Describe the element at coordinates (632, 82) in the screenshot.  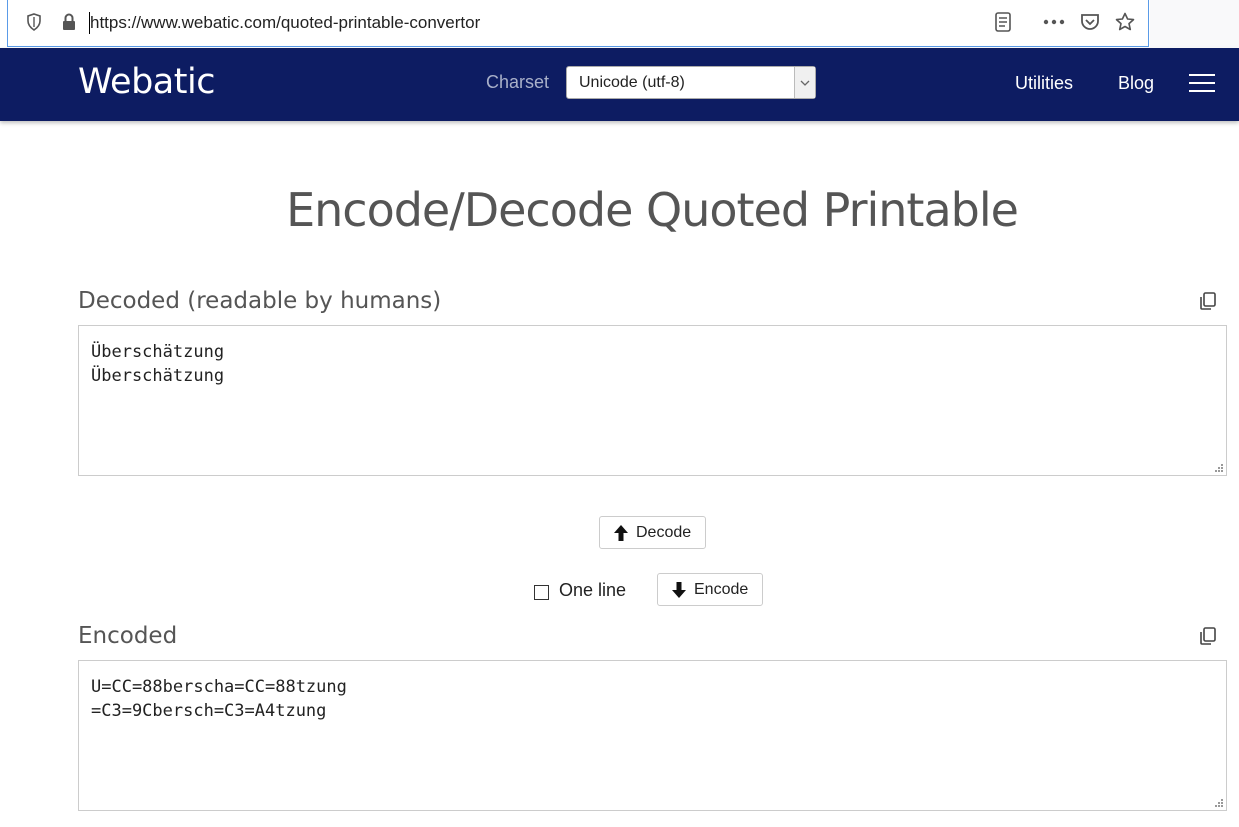
I see `charset-selected-value: Unicode (utf-8)` at that location.